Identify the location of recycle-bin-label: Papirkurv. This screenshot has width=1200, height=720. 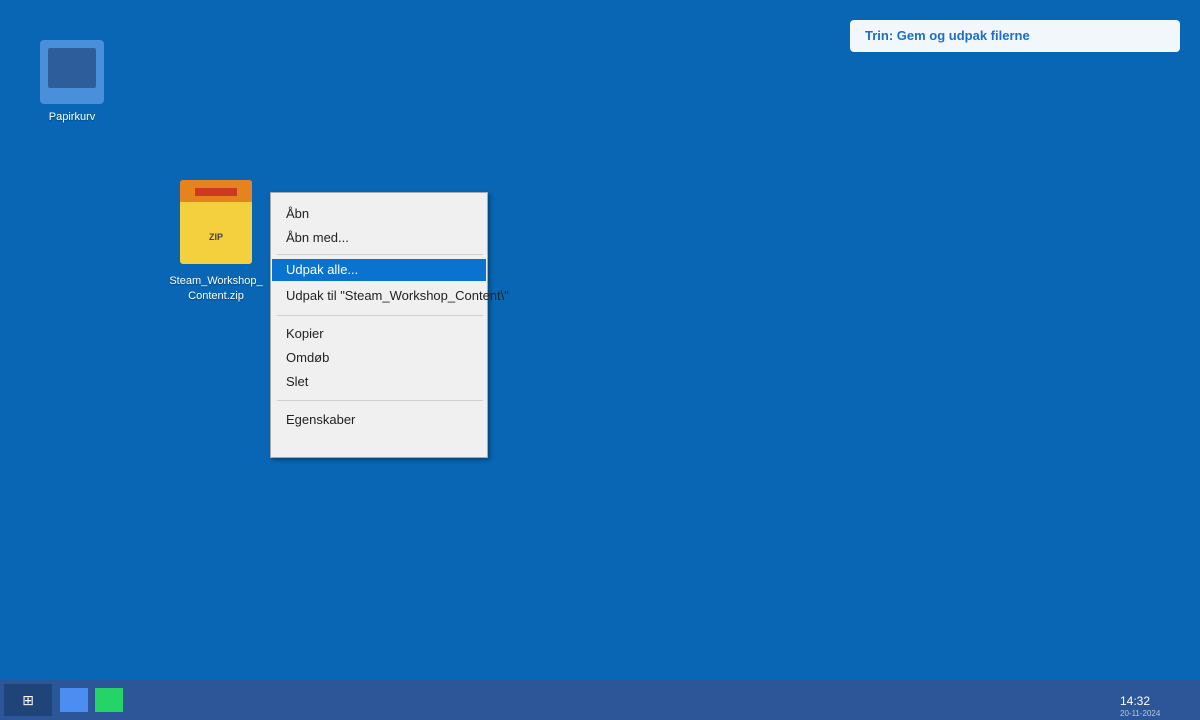
(72, 117).